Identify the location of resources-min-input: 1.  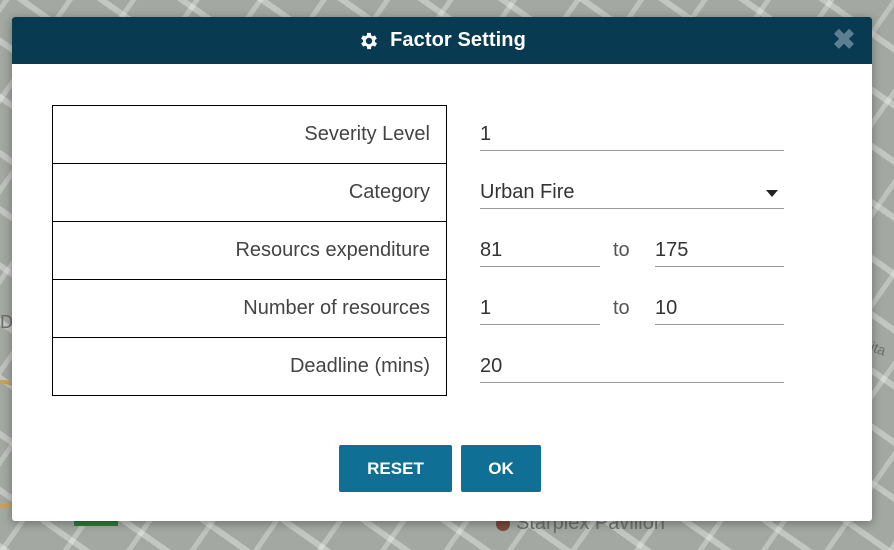
(540, 308).